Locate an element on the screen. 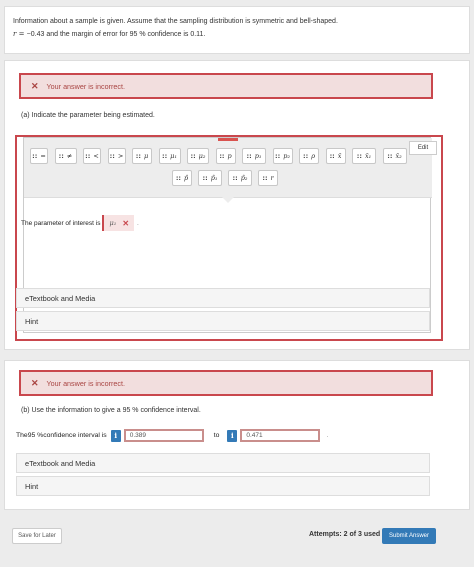  upper-bound-input: 0.471 is located at coordinates (280, 435).